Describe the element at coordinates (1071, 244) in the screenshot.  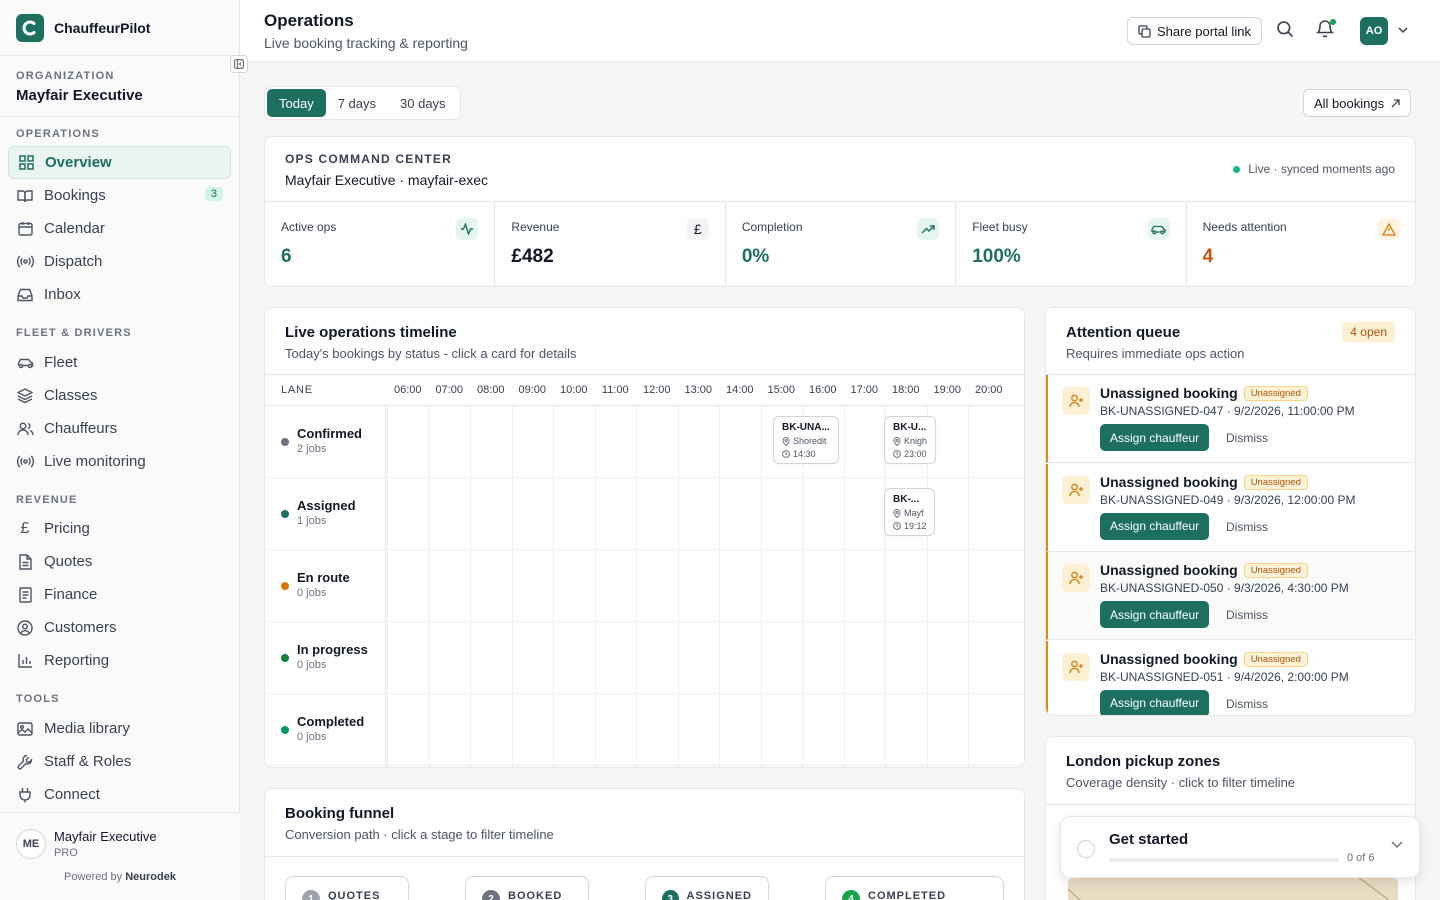
I see `kpi-fleet-busy: Fleet busy 100%` at that location.